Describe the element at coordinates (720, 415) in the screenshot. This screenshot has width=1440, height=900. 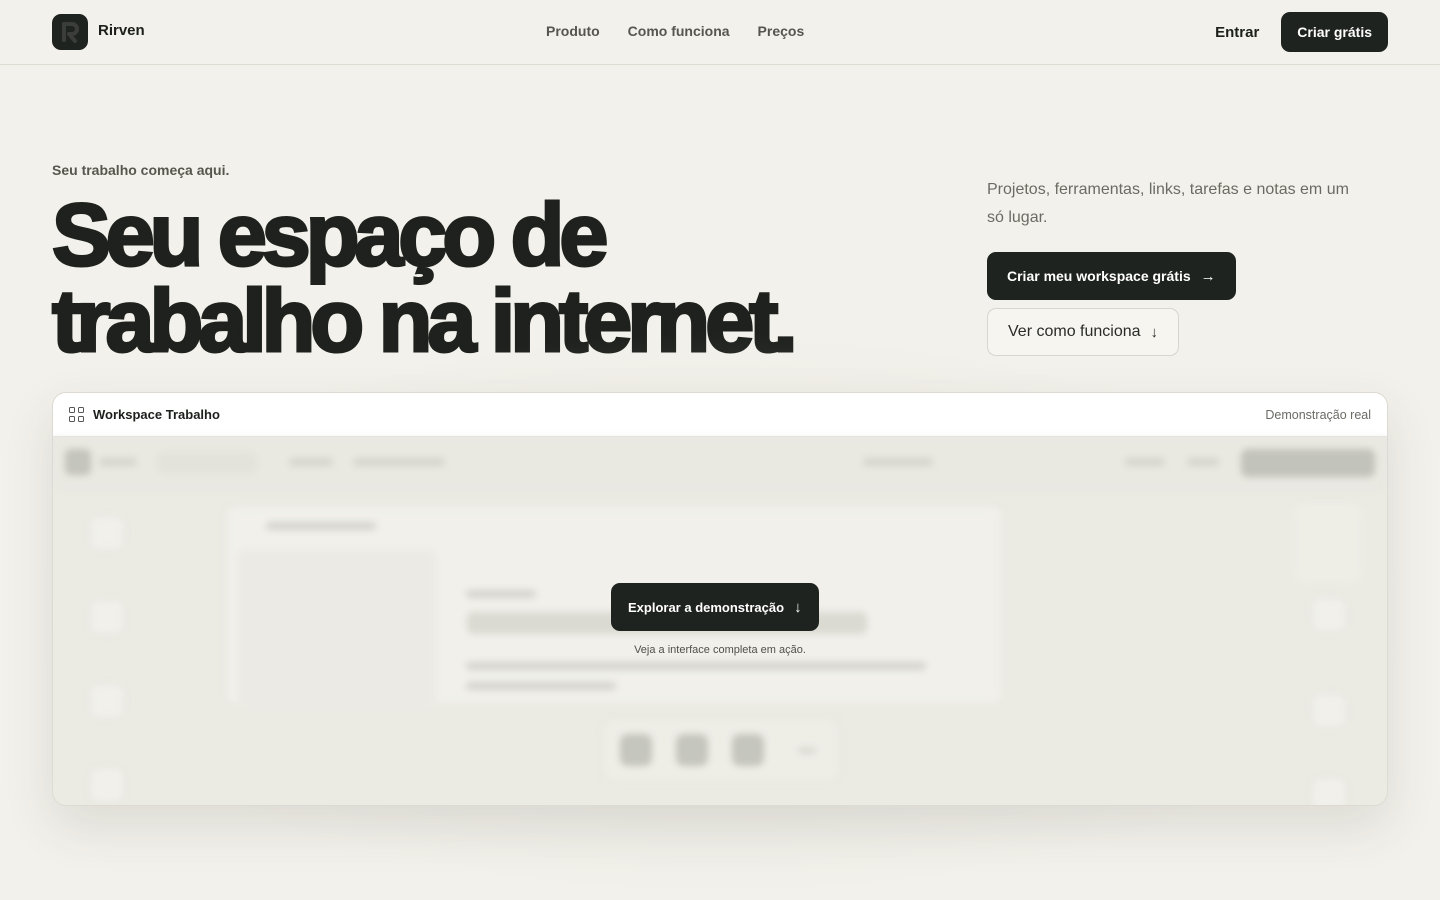
I see `demo-titlebar: Workspace Trabalho Demonstração real` at that location.